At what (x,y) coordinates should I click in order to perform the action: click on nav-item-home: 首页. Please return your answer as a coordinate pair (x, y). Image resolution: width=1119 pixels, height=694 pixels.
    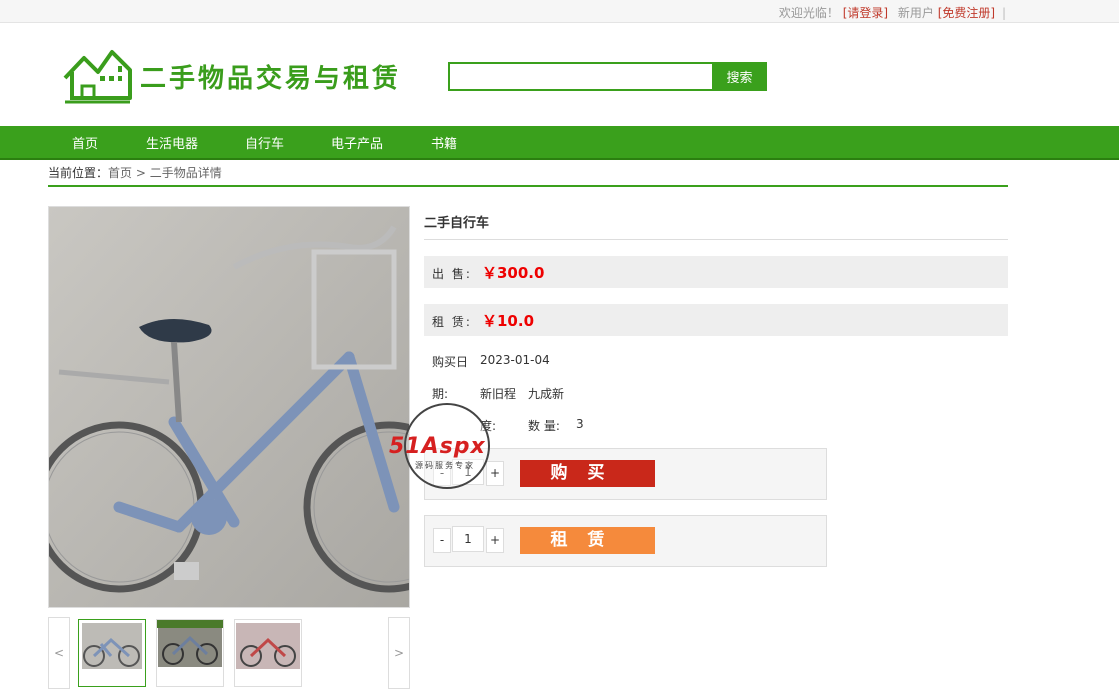
    Looking at the image, I should click on (85, 142).